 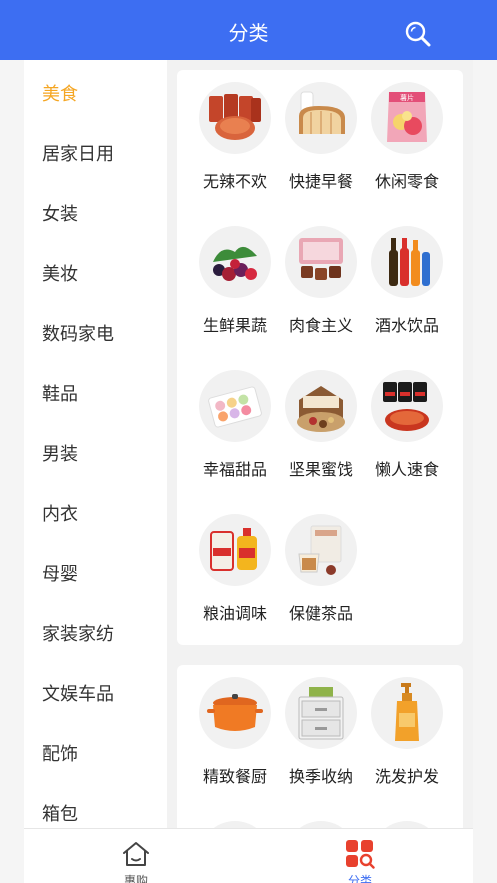 I want to click on bread-milk-image, so click(x=321, y=118).